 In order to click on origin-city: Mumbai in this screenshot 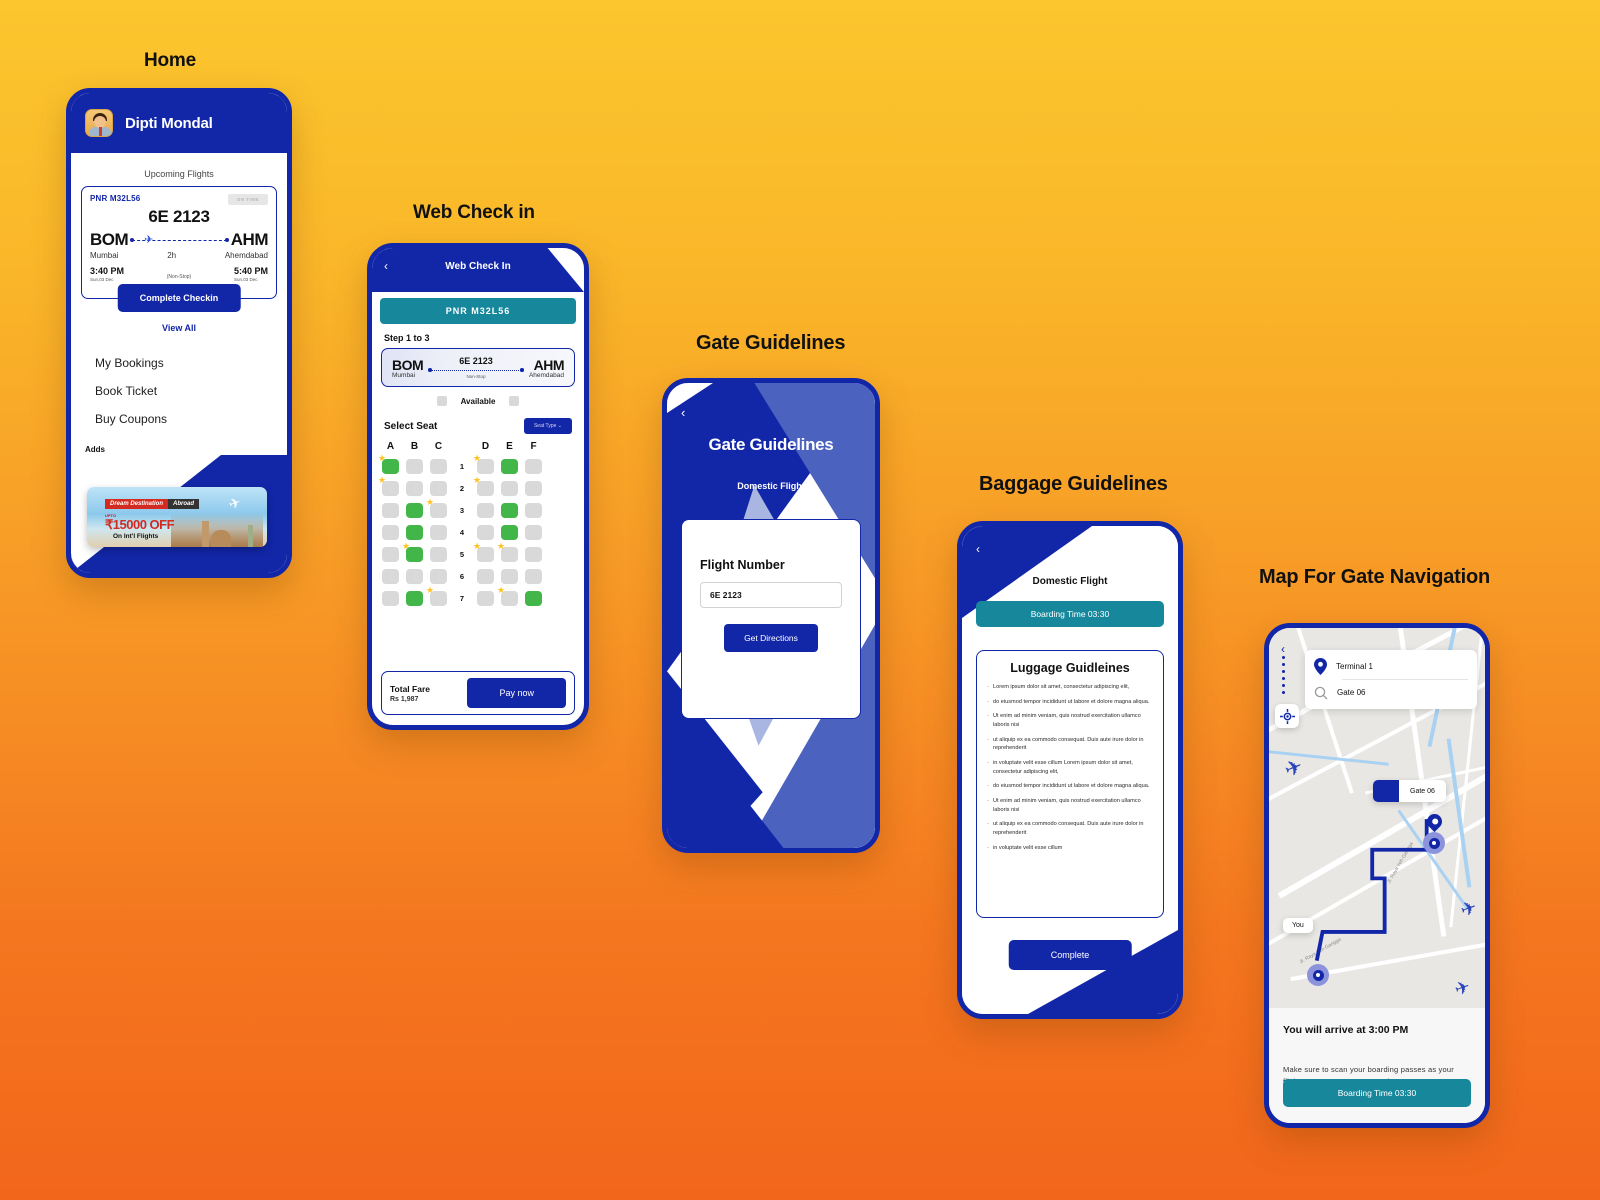, I will do `click(404, 375)`.